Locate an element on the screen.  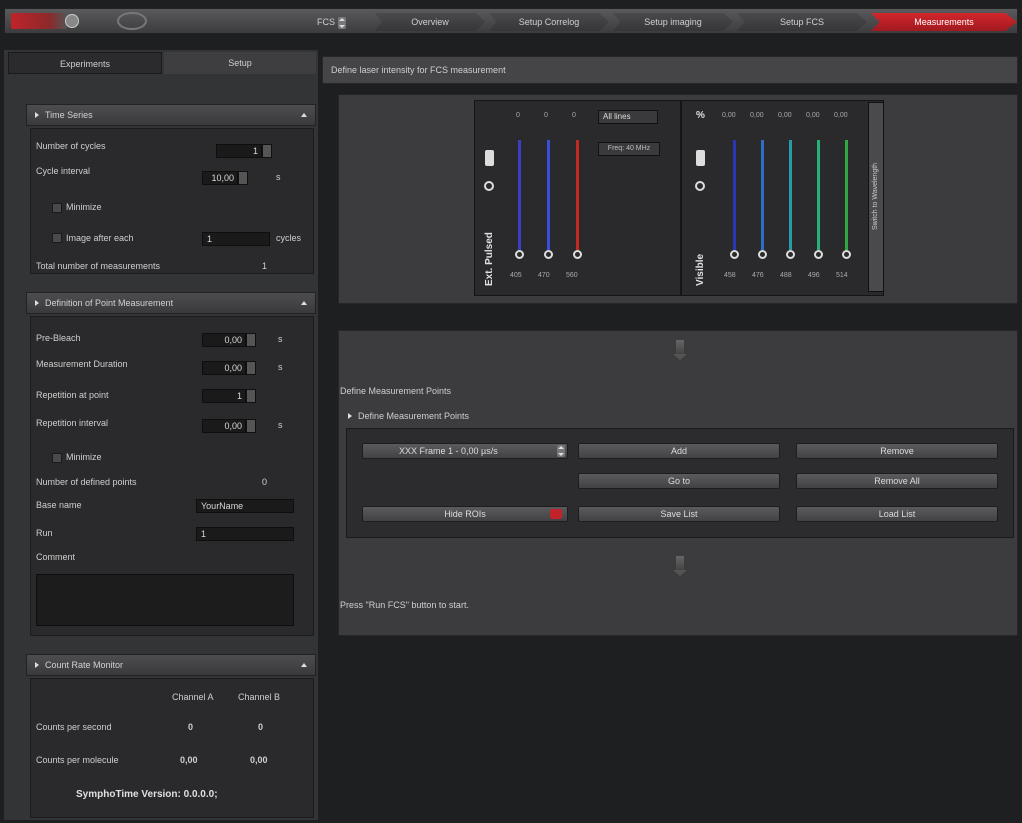
visible-label: Visible is located at coordinates (700, 269).